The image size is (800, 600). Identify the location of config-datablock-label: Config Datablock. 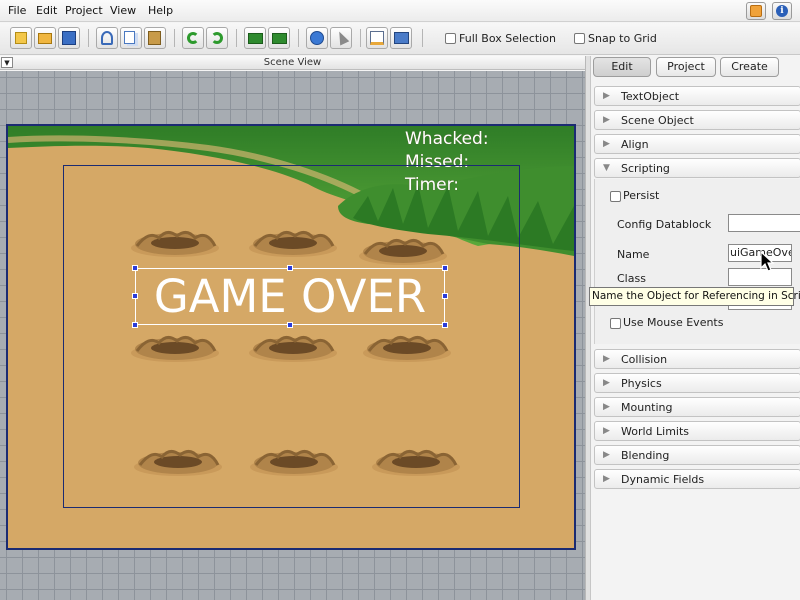
(664, 224).